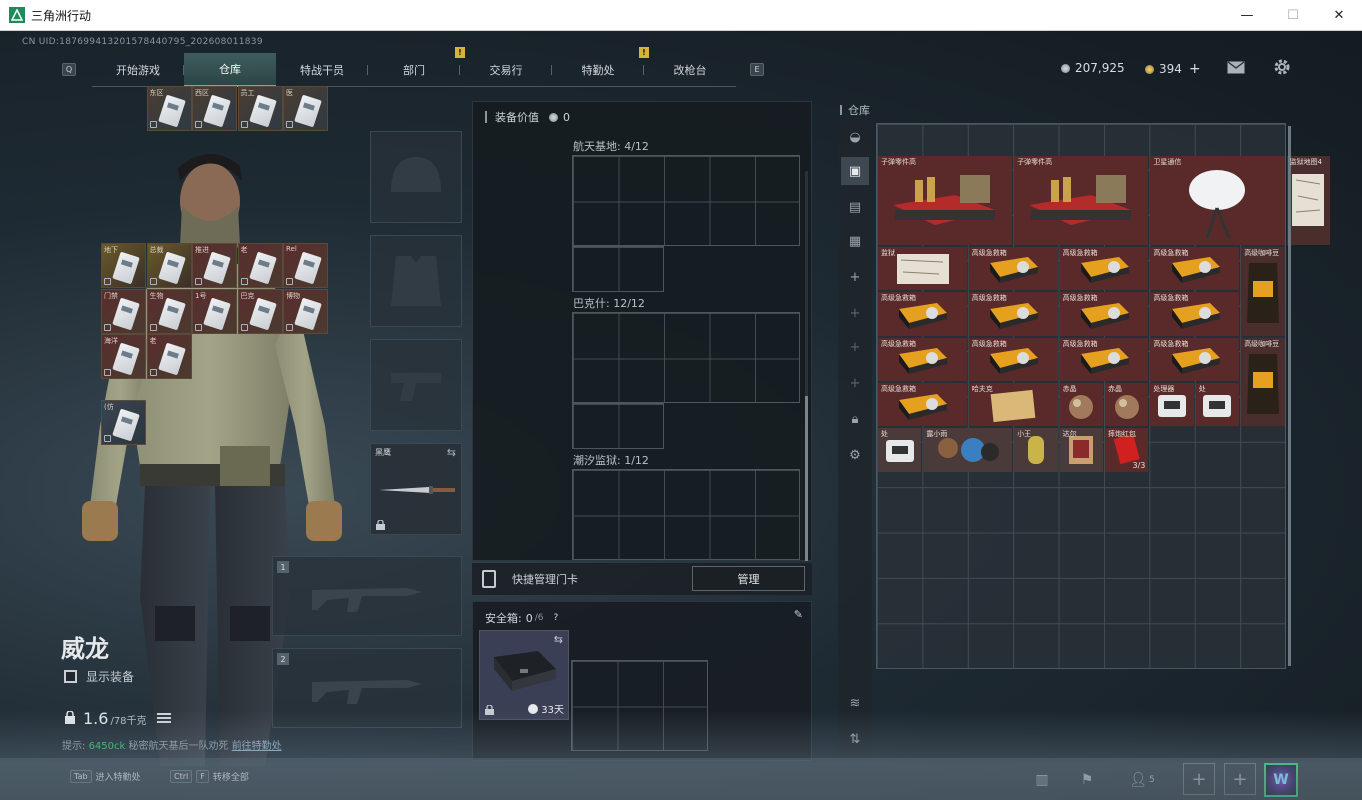 The height and width of the screenshot is (800, 1362). I want to click on gear-icon, so click(1282, 67).